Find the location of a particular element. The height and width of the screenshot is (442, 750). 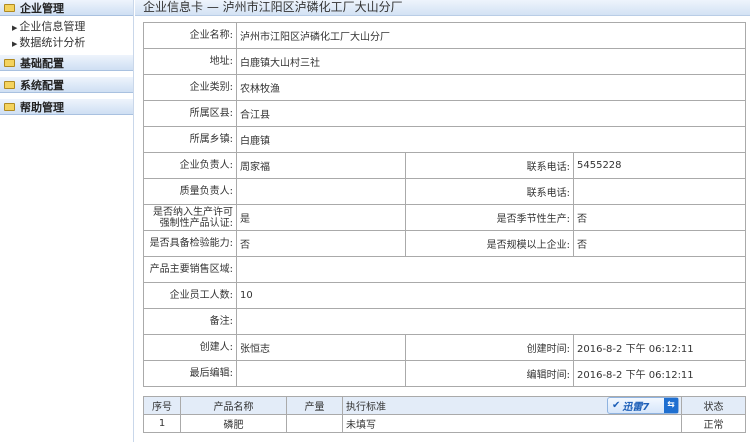

page-title: 企业信息卡 — 泸州市江阳区泸磷化工厂大山分厂 is located at coordinates (442, 8).